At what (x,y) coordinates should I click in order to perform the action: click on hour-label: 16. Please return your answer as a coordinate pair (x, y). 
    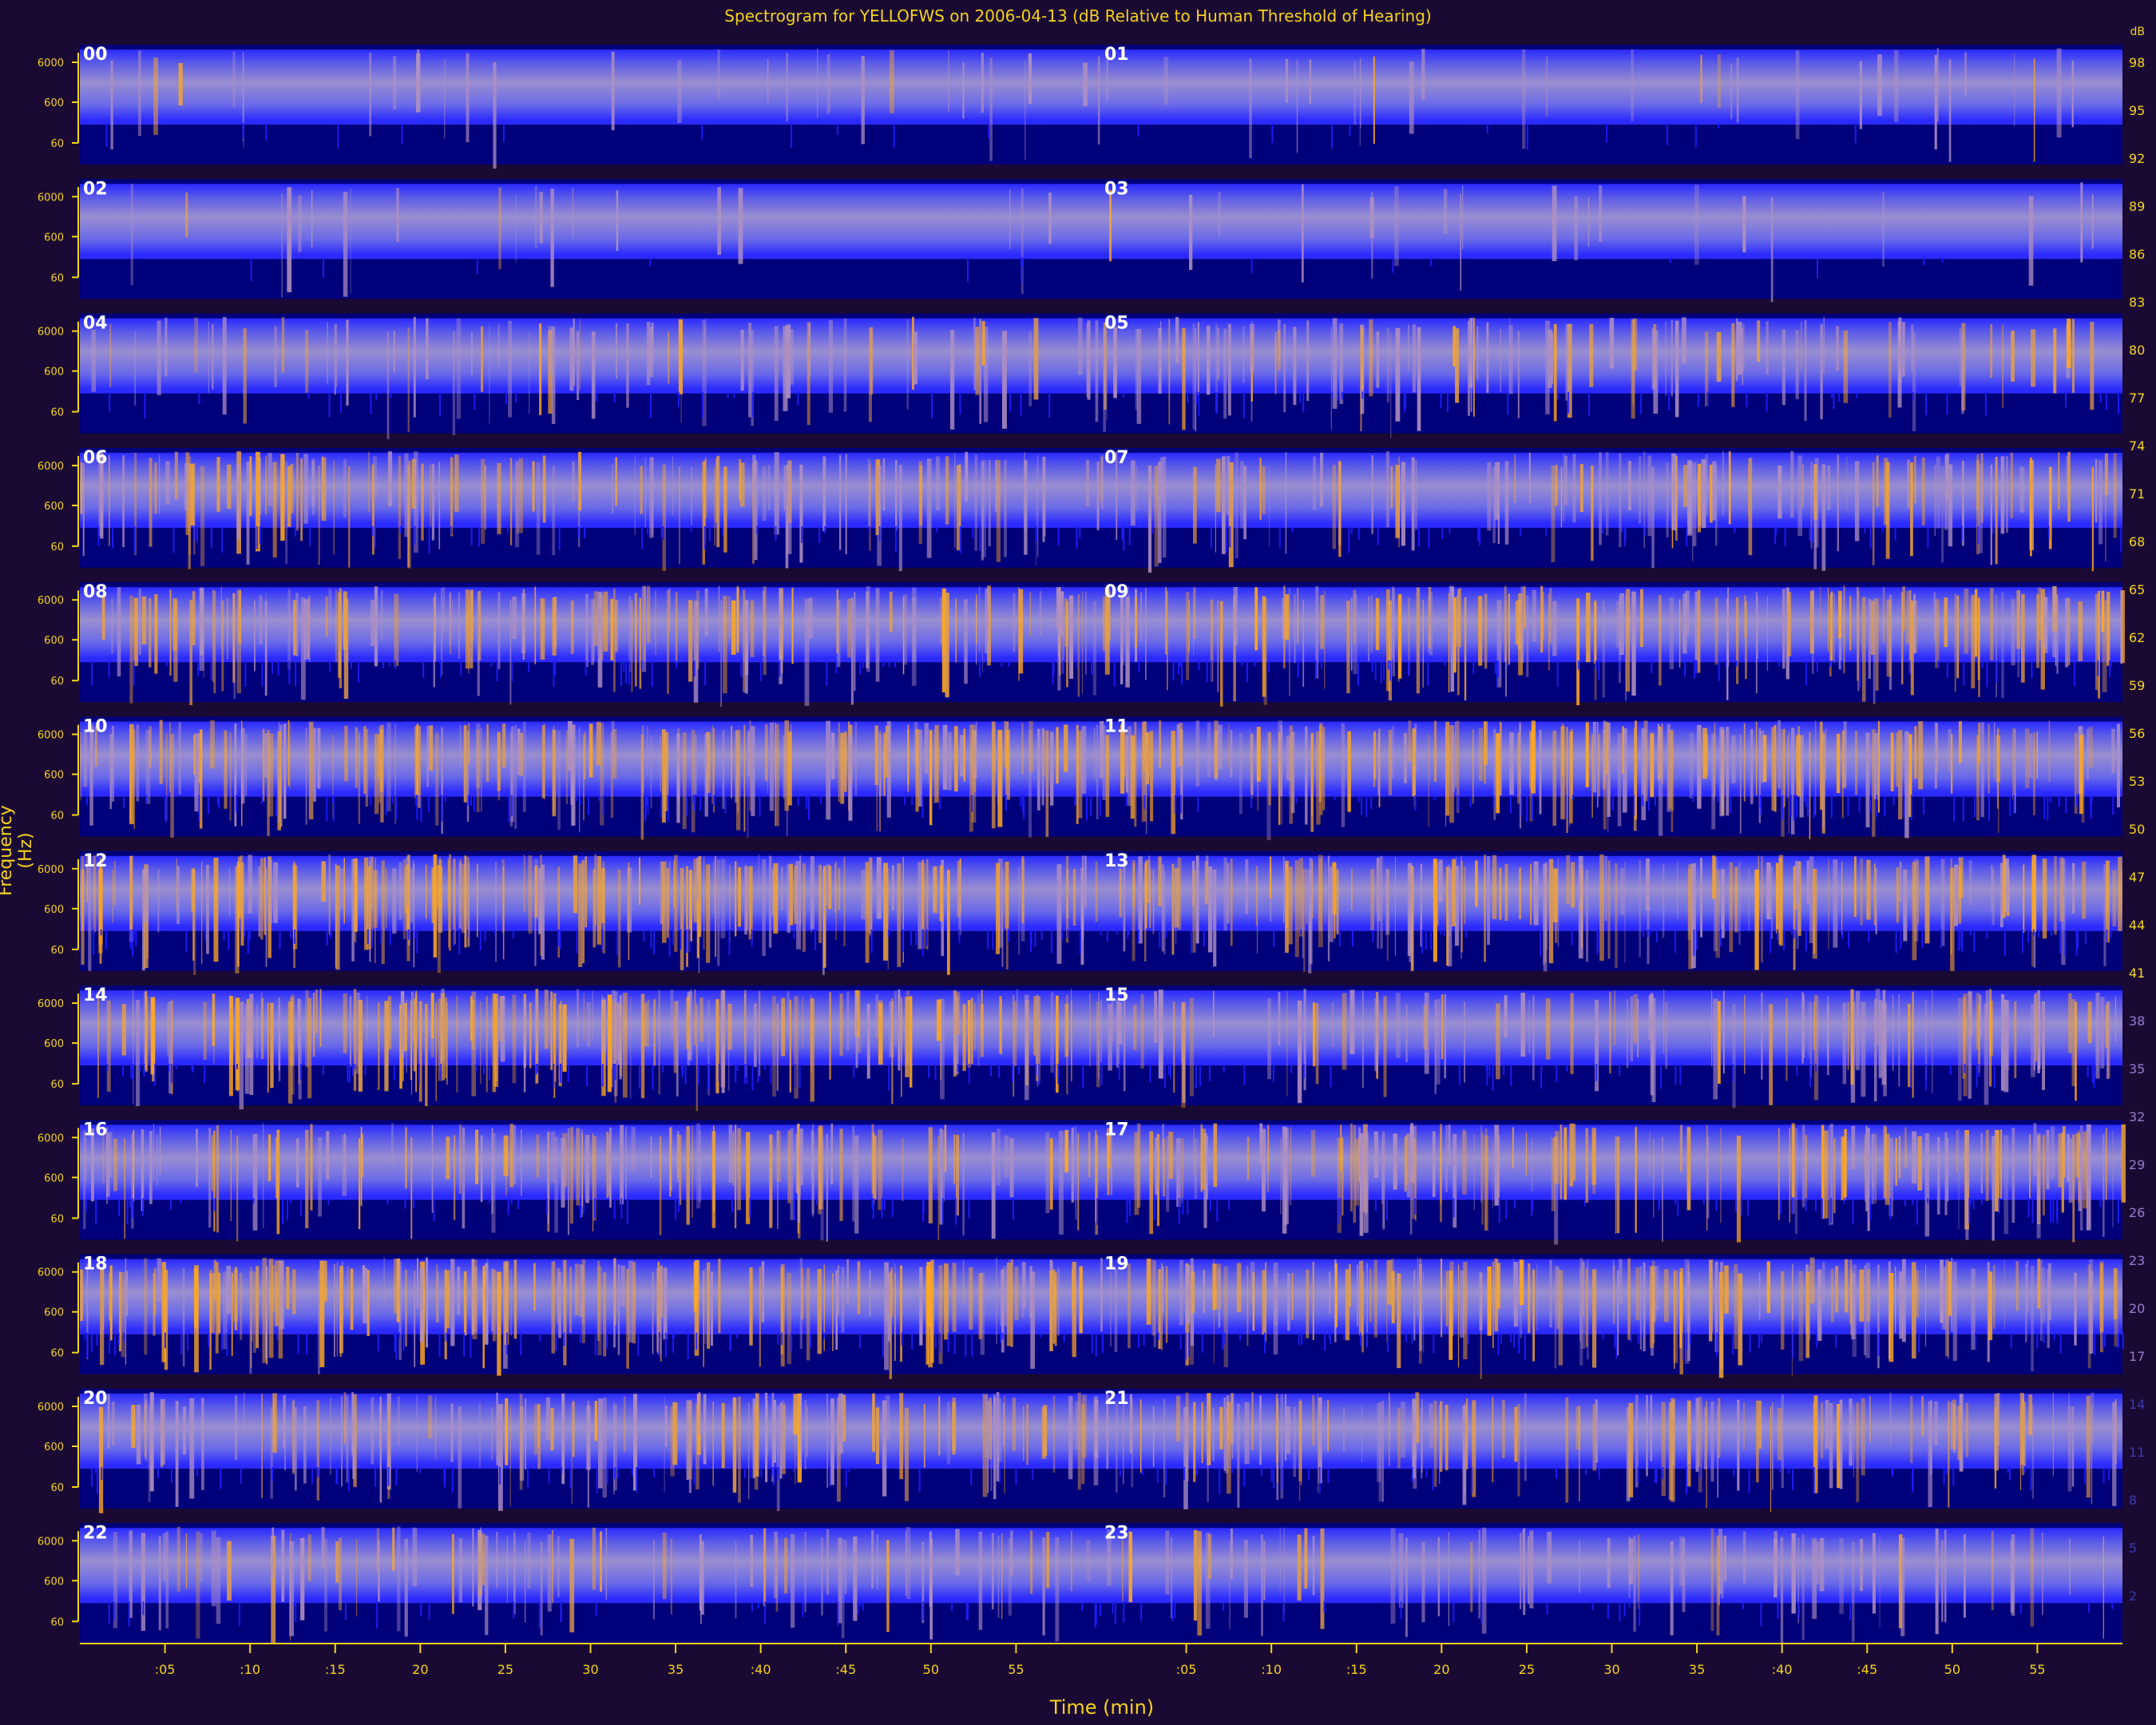
    Looking at the image, I should click on (95, 1130).